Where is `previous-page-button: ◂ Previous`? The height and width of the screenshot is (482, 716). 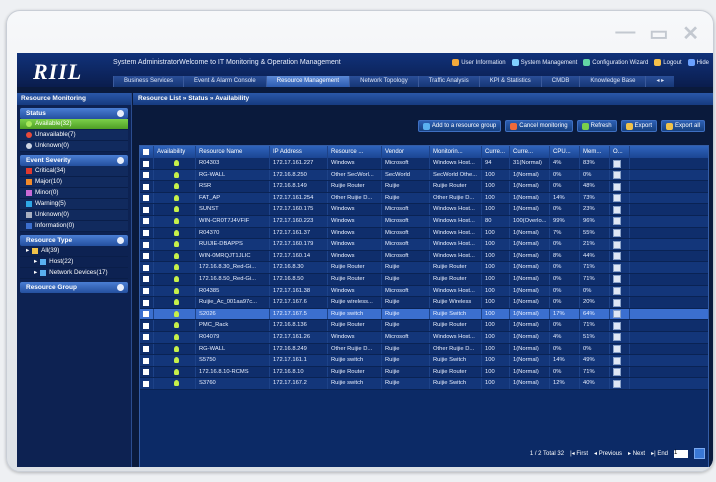
previous-page-button: ◂ Previous is located at coordinates (608, 453).